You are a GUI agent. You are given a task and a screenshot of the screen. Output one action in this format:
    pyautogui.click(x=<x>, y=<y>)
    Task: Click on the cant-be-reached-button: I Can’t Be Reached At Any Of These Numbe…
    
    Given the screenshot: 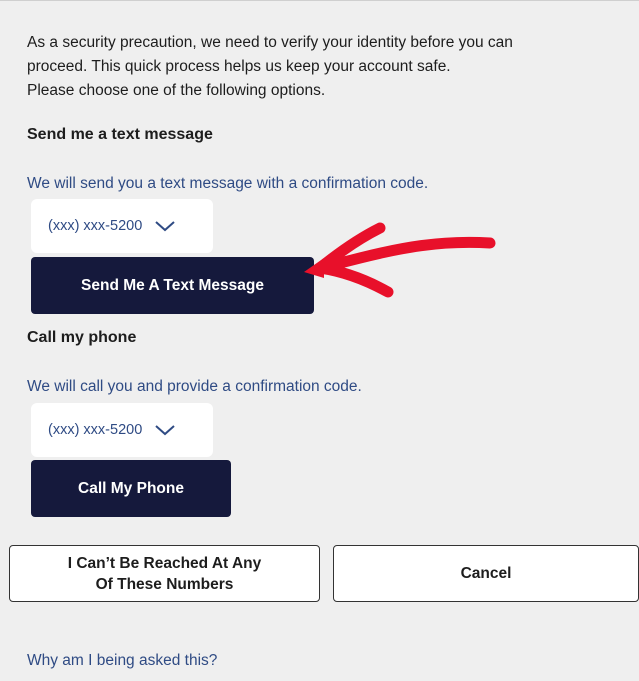 What is the action you would take?
    pyautogui.click(x=164, y=573)
    